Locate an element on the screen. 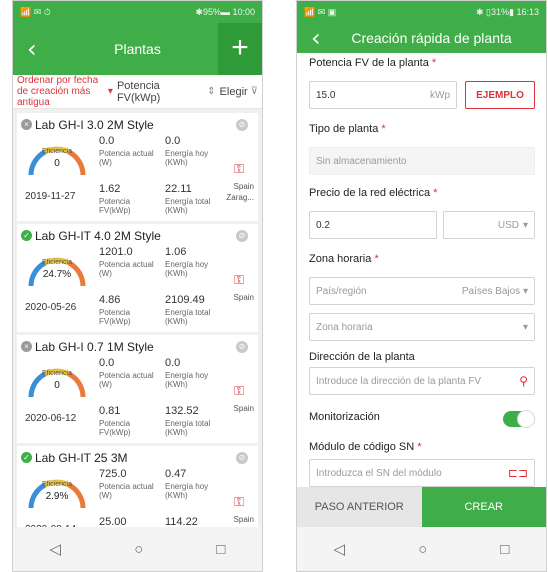 The image size is (548, 572). status-left: 📶 ✉ ▣ is located at coordinates (320, 11).